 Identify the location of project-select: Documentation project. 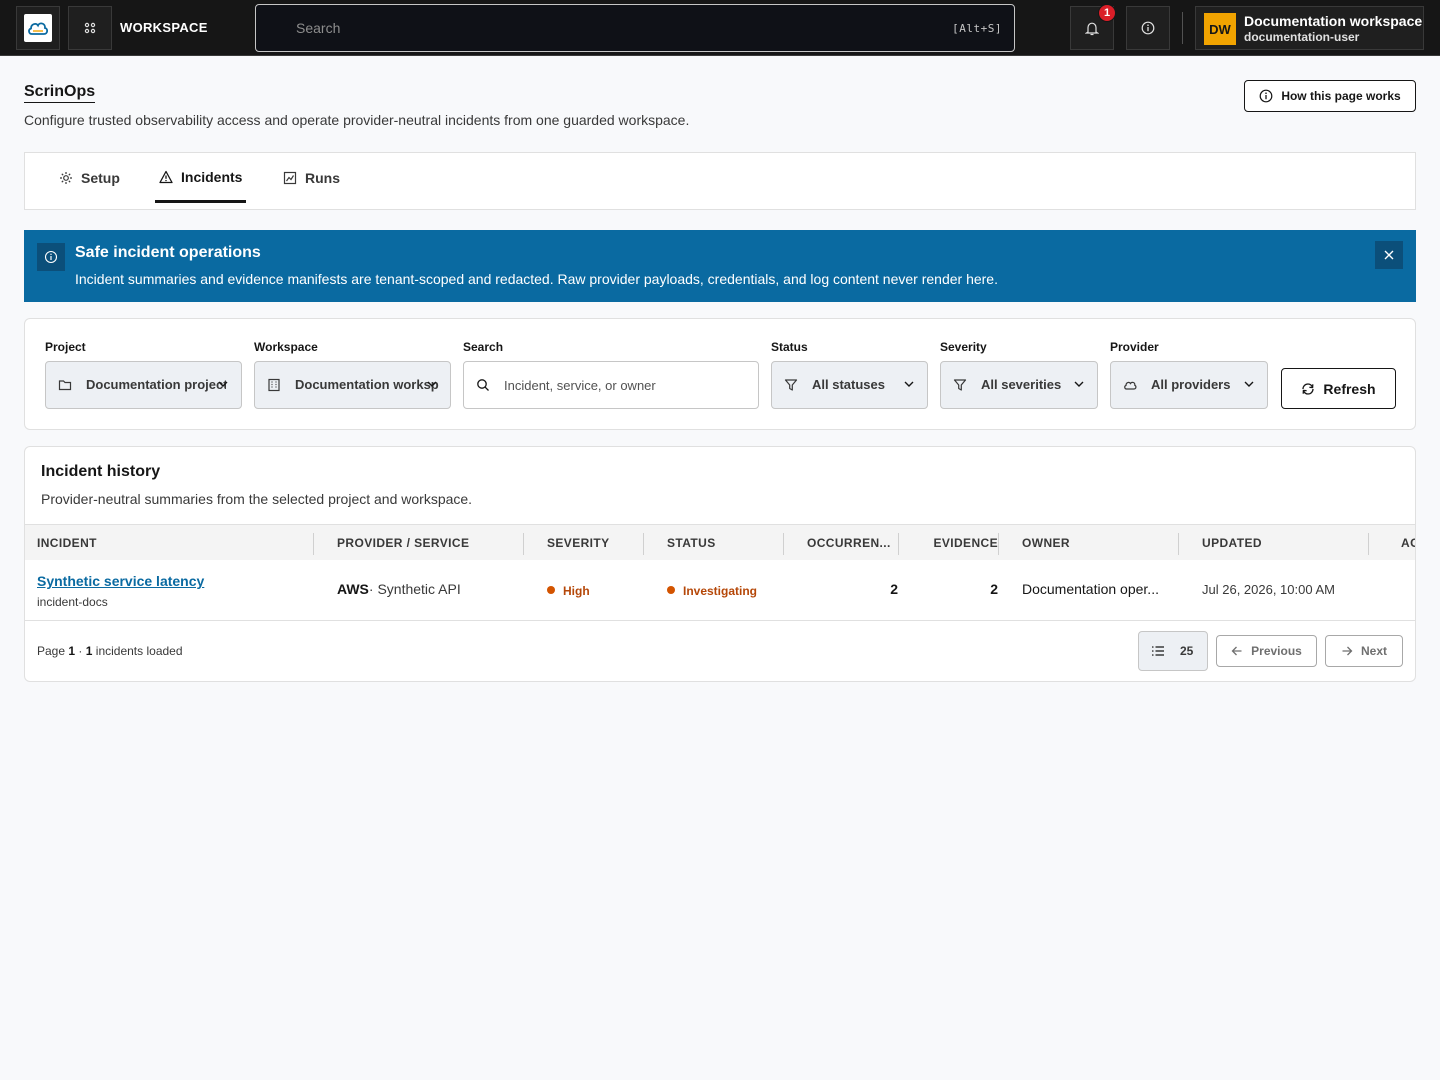
(143, 385).